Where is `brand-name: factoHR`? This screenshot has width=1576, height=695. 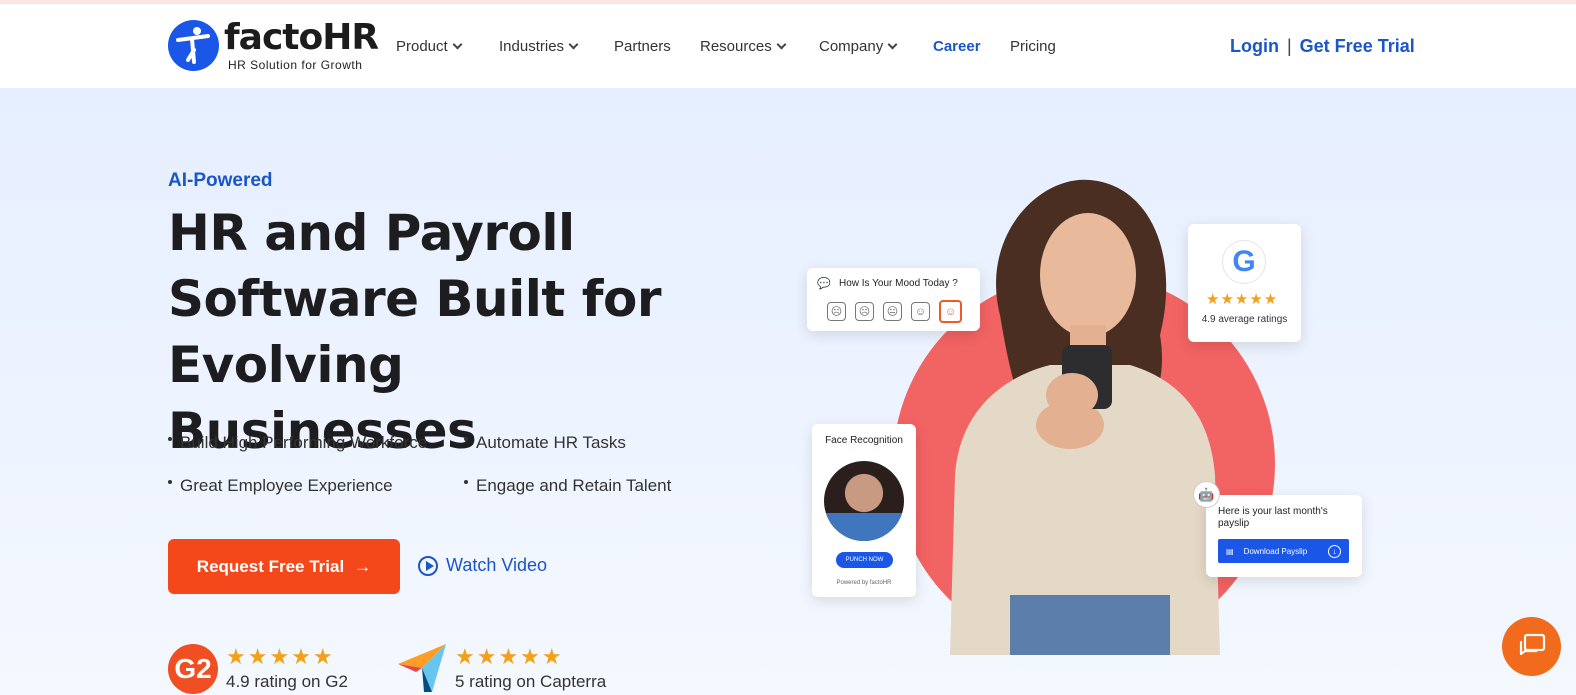 brand-name: factoHR is located at coordinates (301, 37).